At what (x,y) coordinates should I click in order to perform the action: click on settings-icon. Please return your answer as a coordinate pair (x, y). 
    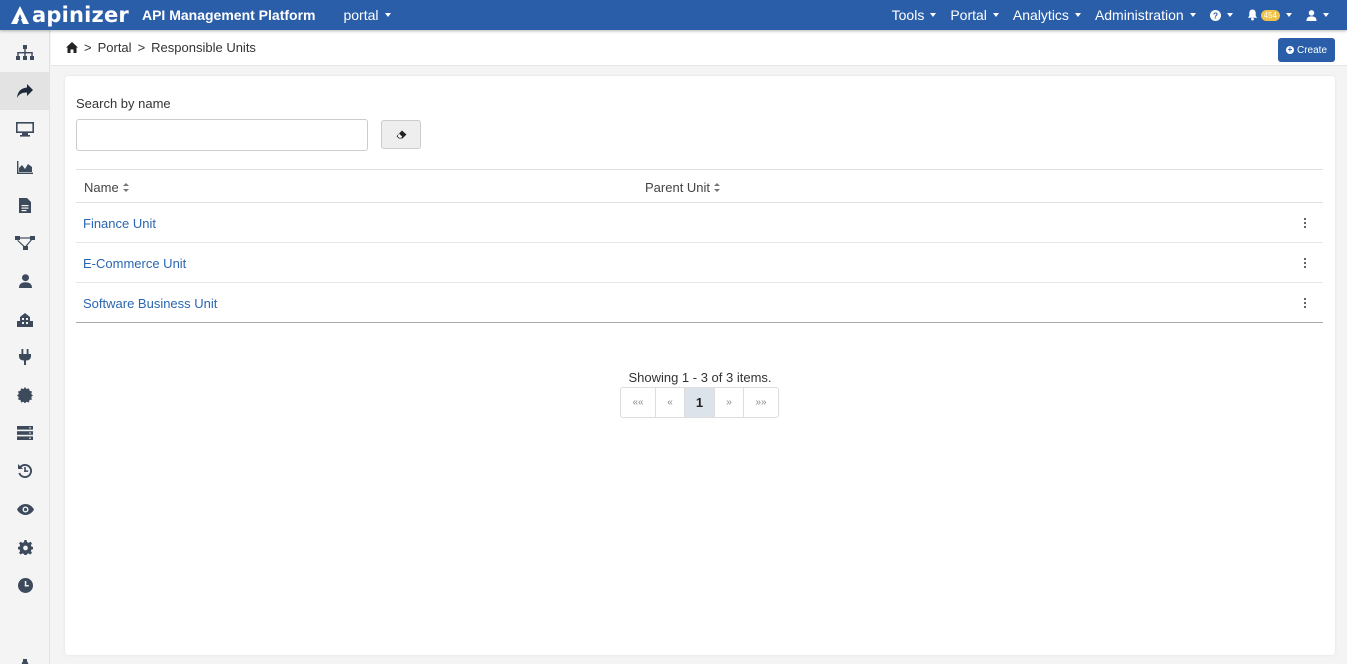
    Looking at the image, I should click on (25, 547).